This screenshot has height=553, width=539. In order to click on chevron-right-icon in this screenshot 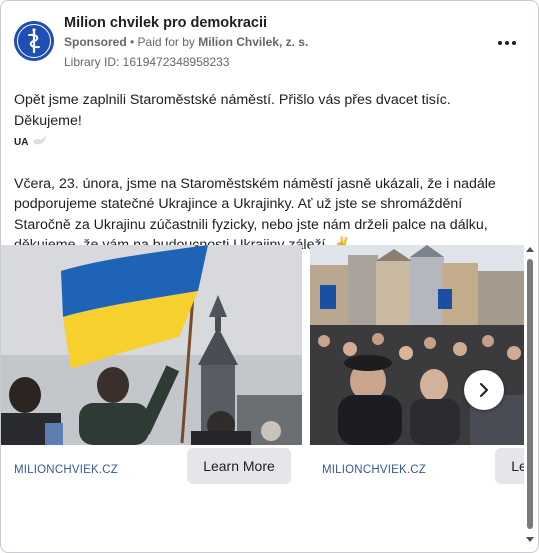, I will do `click(484, 390)`.